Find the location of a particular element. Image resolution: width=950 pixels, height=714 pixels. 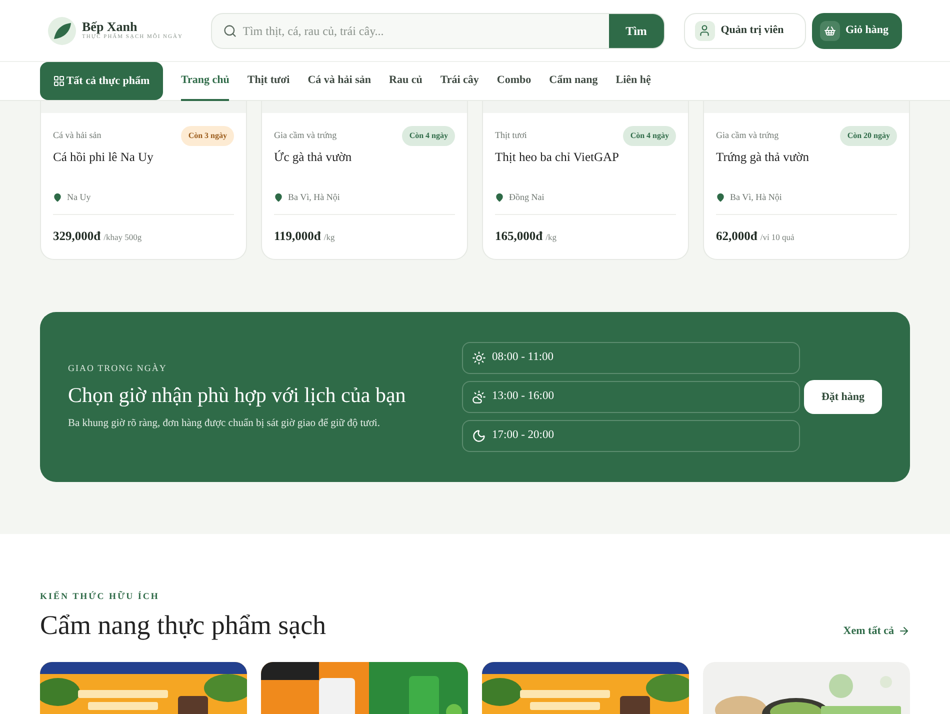

nav-link: Combo is located at coordinates (514, 81).